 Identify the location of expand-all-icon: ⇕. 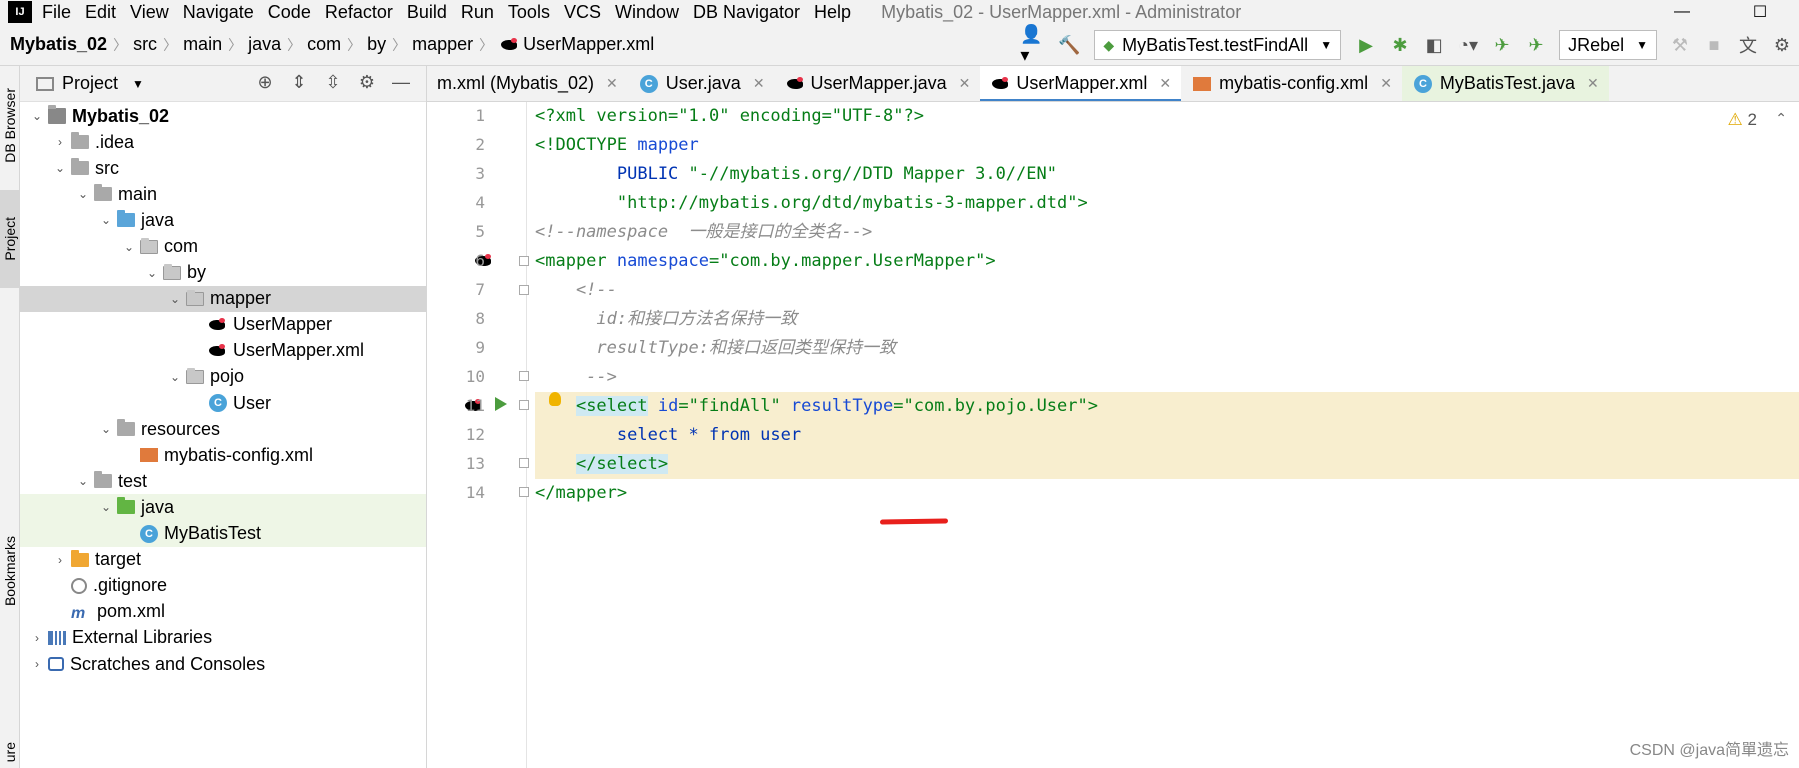
(299, 82).